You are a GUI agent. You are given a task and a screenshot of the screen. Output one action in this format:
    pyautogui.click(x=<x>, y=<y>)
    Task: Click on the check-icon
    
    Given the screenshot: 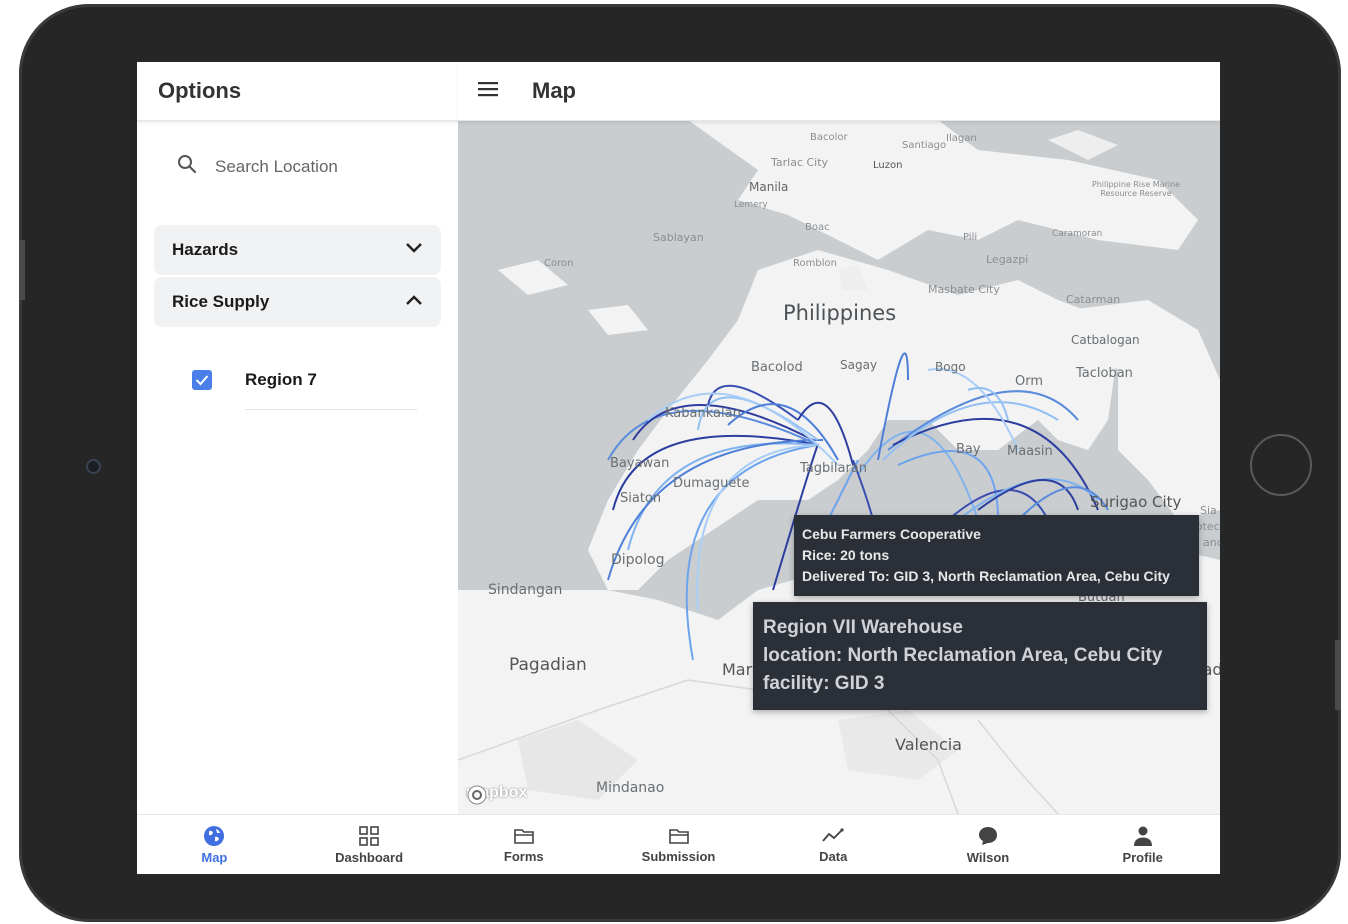 What is the action you would take?
    pyautogui.click(x=202, y=380)
    